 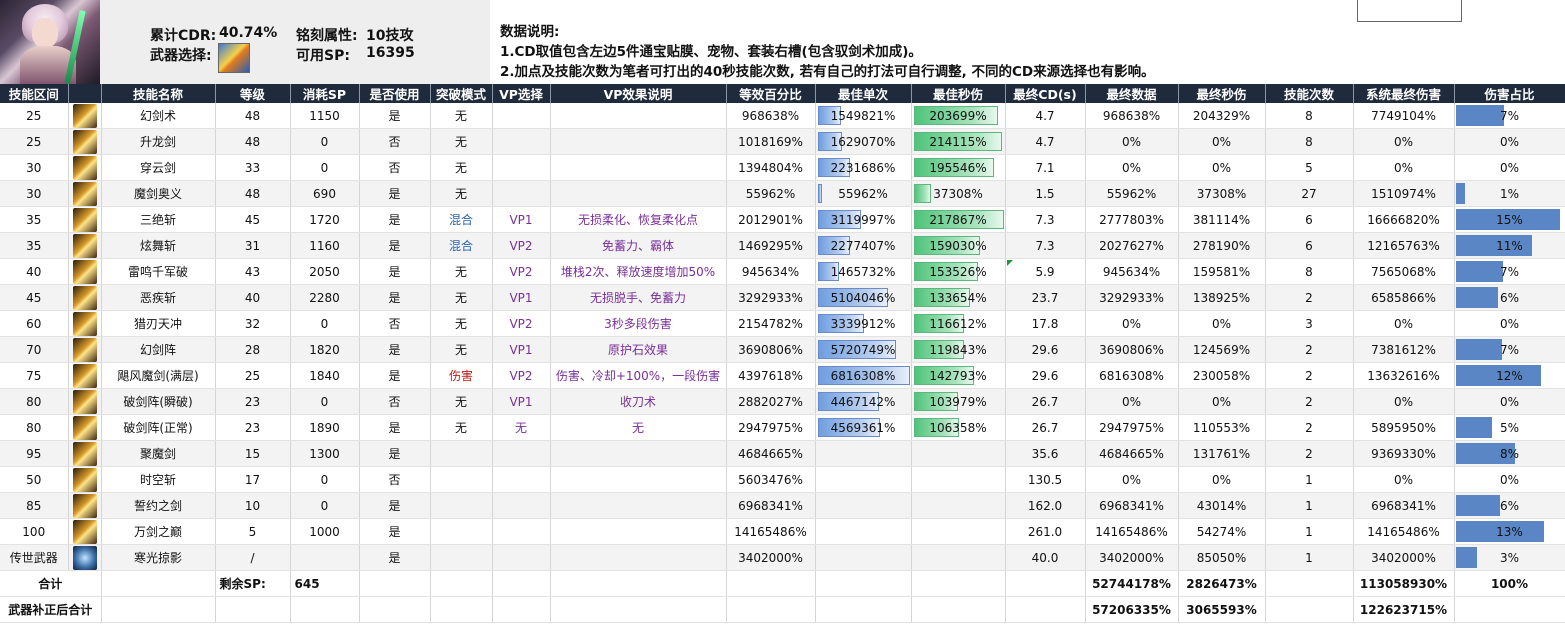 What do you see at coordinates (863, 375) in the screenshot?
I see `best-single-cell: 6816308%` at bounding box center [863, 375].